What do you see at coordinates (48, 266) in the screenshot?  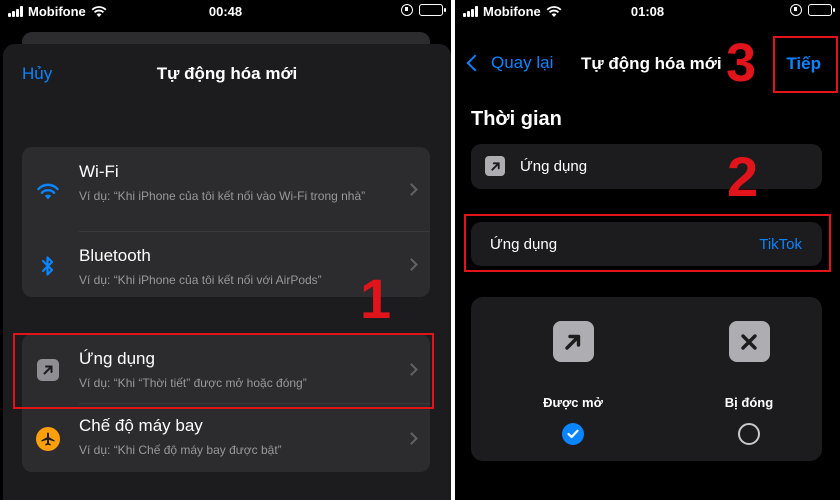 I see `bluetooth-icon` at bounding box center [48, 266].